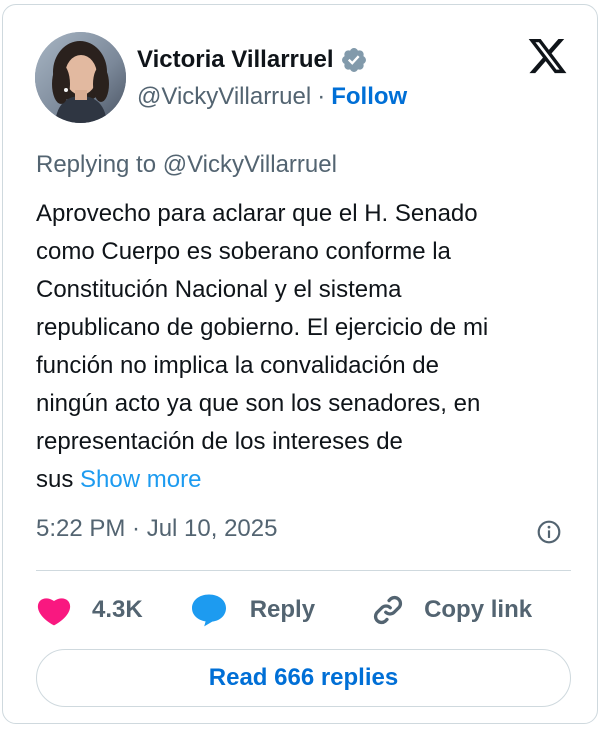 The width and height of the screenshot is (604, 729). Describe the element at coordinates (219, 289) in the screenshot. I see `tweet-text-line: Constitución Nacional y el sistema` at that location.